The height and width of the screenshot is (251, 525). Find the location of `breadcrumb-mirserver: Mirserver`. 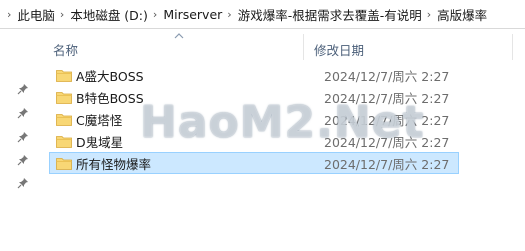

breadcrumb-mirserver: Mirserver is located at coordinates (192, 14).